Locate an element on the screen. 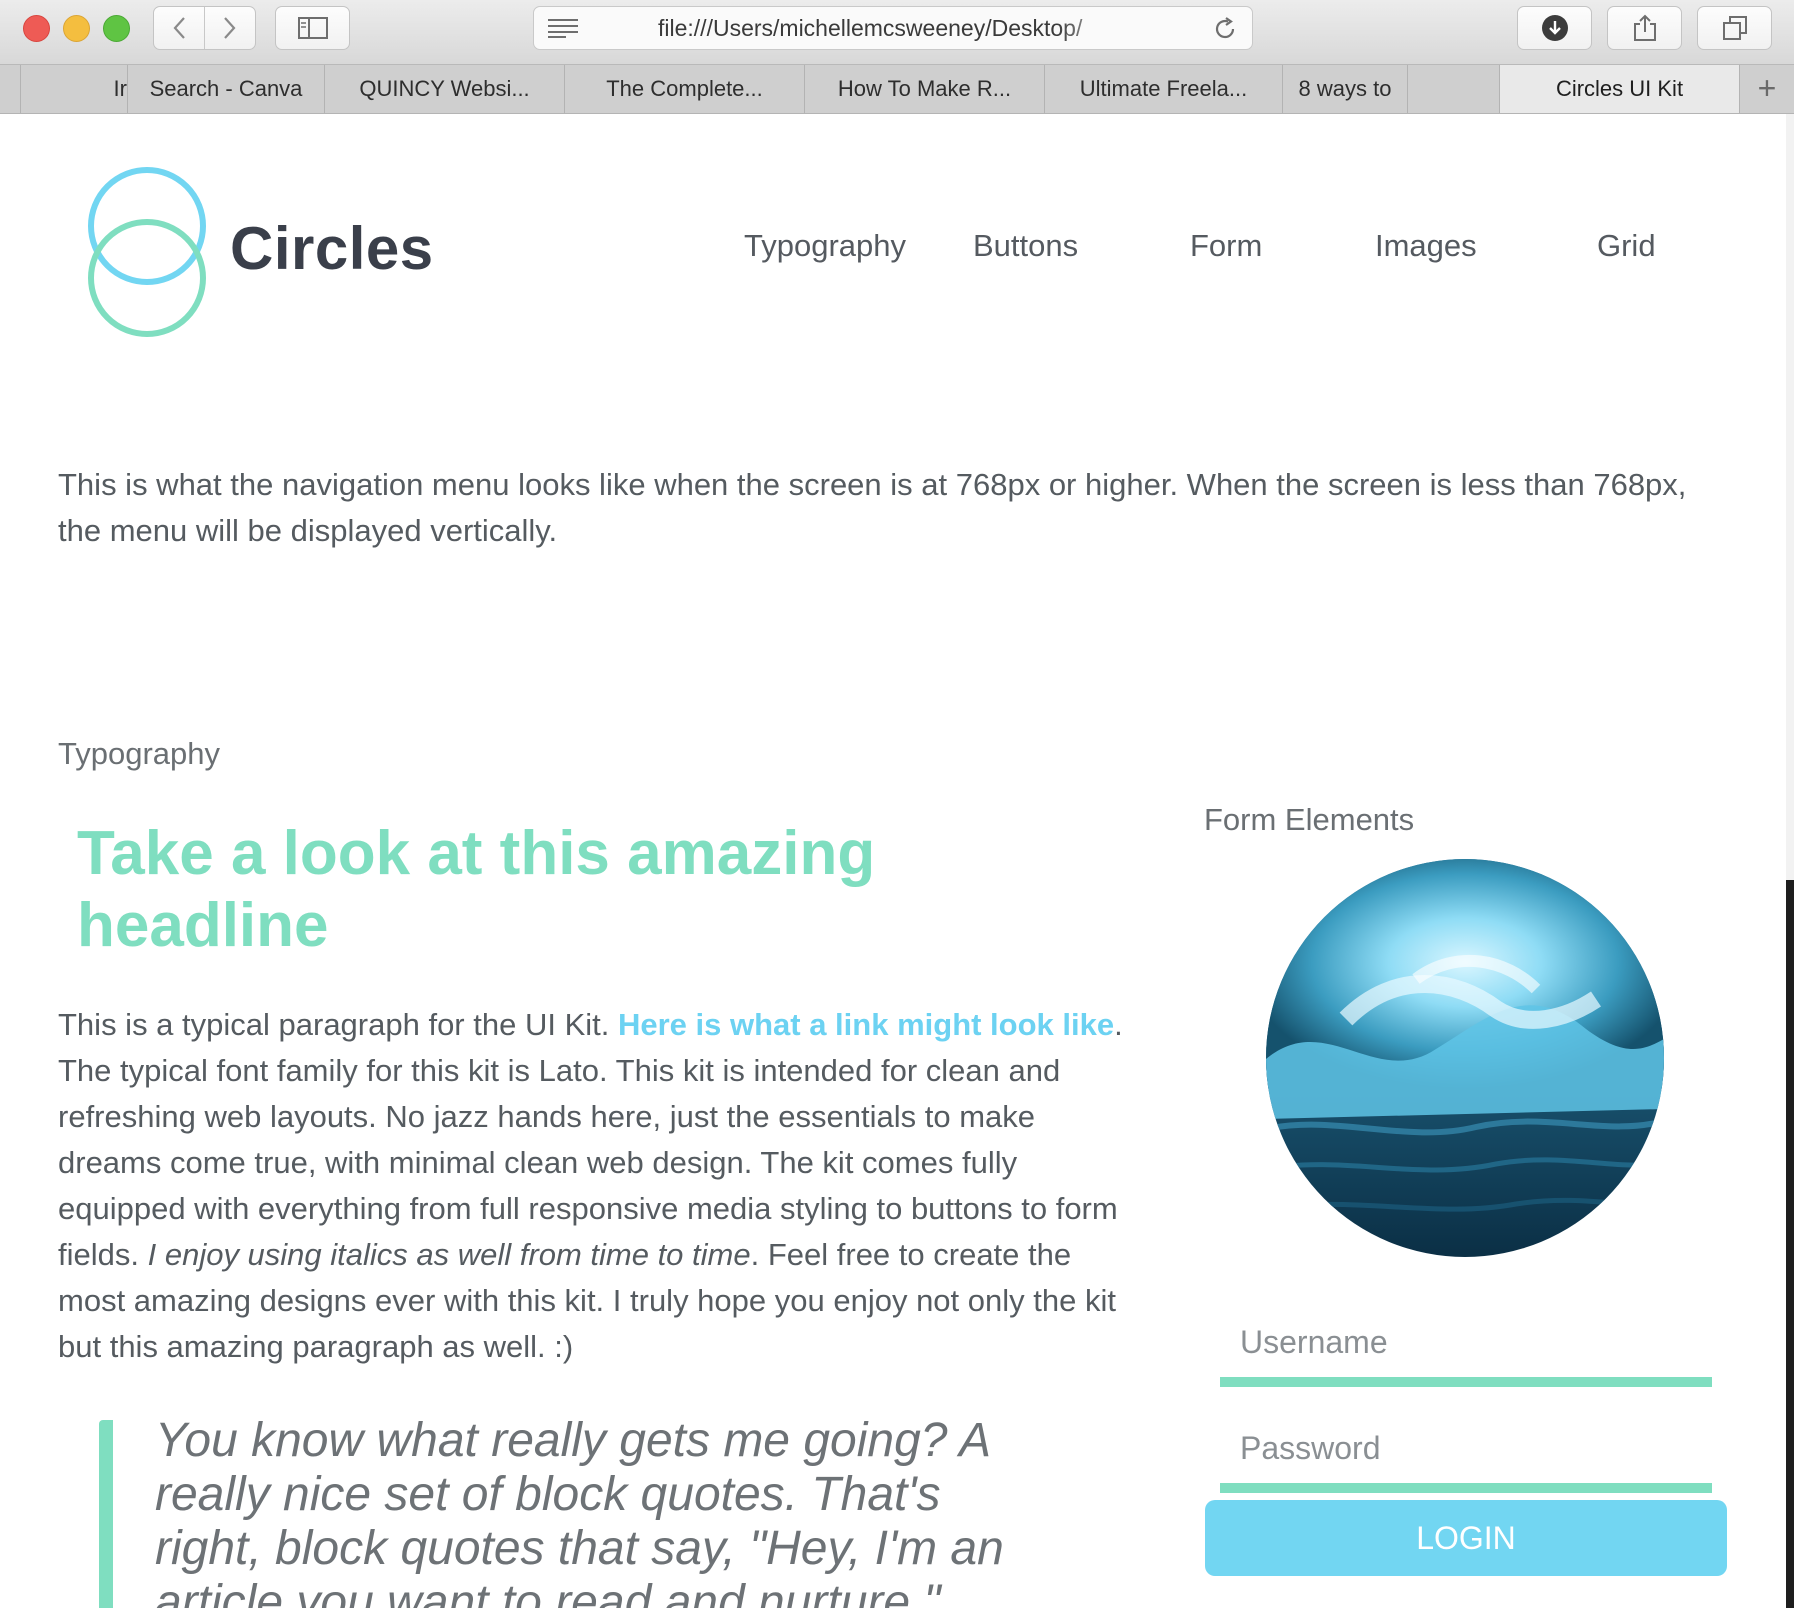 This screenshot has height=1608, width=1794. tabs-overview-button is located at coordinates (1734, 28).